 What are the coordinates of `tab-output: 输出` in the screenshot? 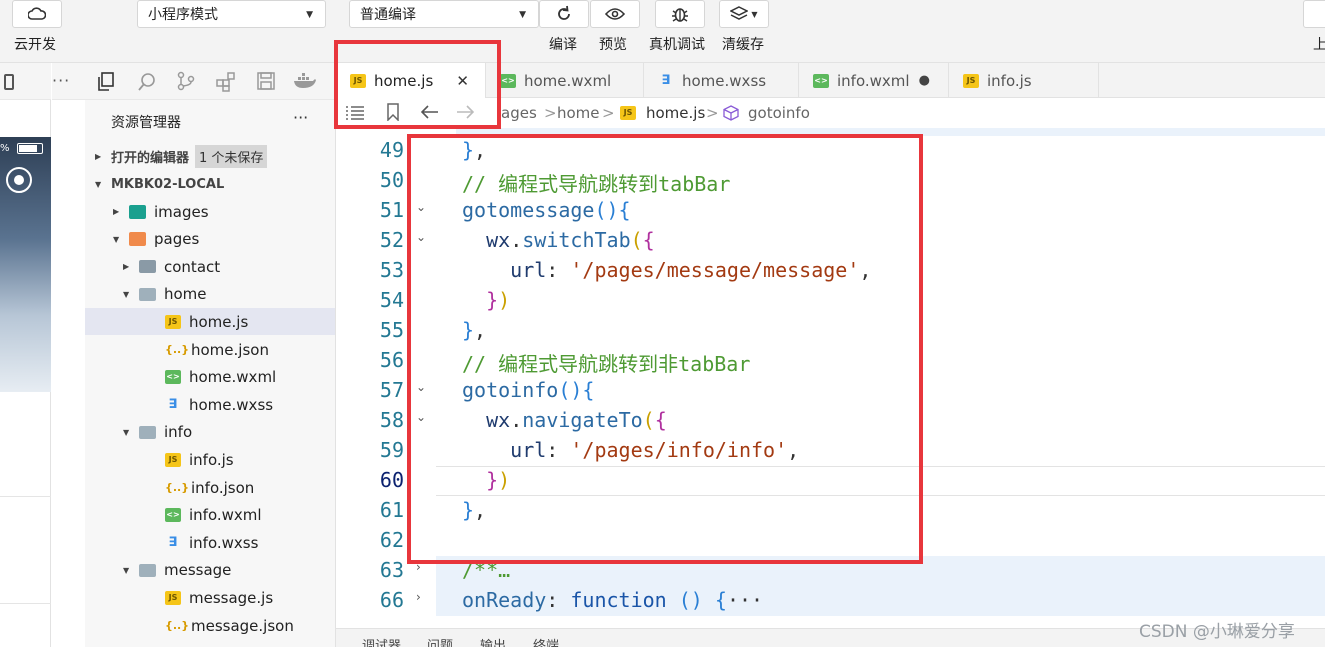 It's located at (493, 641).